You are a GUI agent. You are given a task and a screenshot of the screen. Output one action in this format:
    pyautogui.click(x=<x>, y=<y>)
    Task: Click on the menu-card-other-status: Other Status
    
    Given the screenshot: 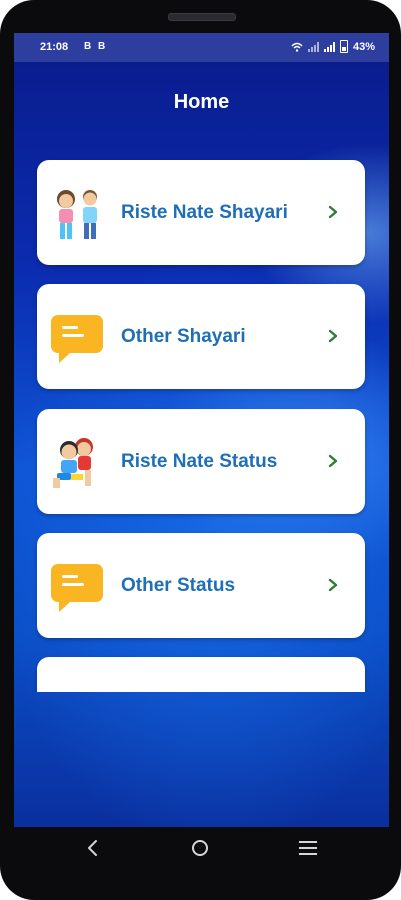 What is the action you would take?
    pyautogui.click(x=201, y=585)
    